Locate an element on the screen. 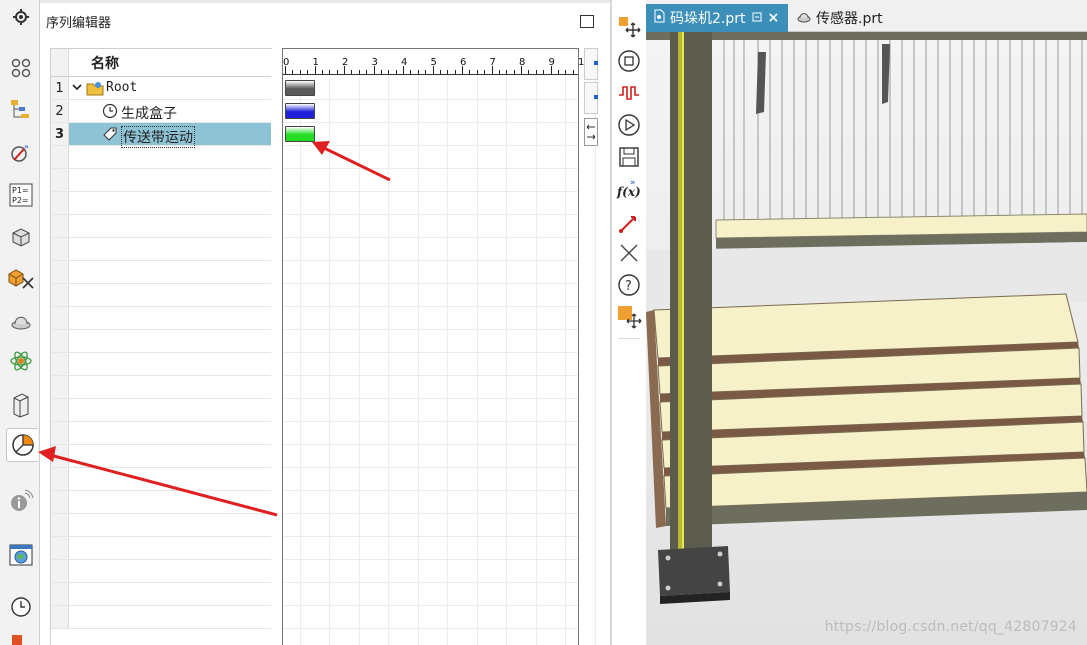  runtime-inspector-icon is located at coordinates (21, 361).